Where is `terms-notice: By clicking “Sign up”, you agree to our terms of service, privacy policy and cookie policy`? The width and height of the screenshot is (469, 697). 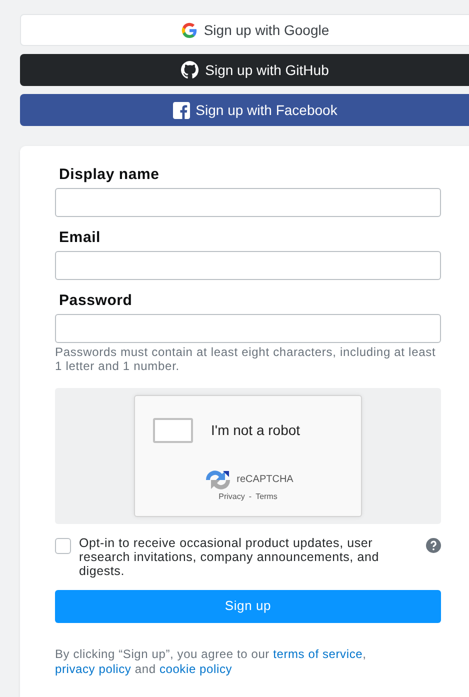 terms-notice: By clicking “Sign up”, you agree to our terms of service, privacy policy and cookie policy is located at coordinates (211, 661).